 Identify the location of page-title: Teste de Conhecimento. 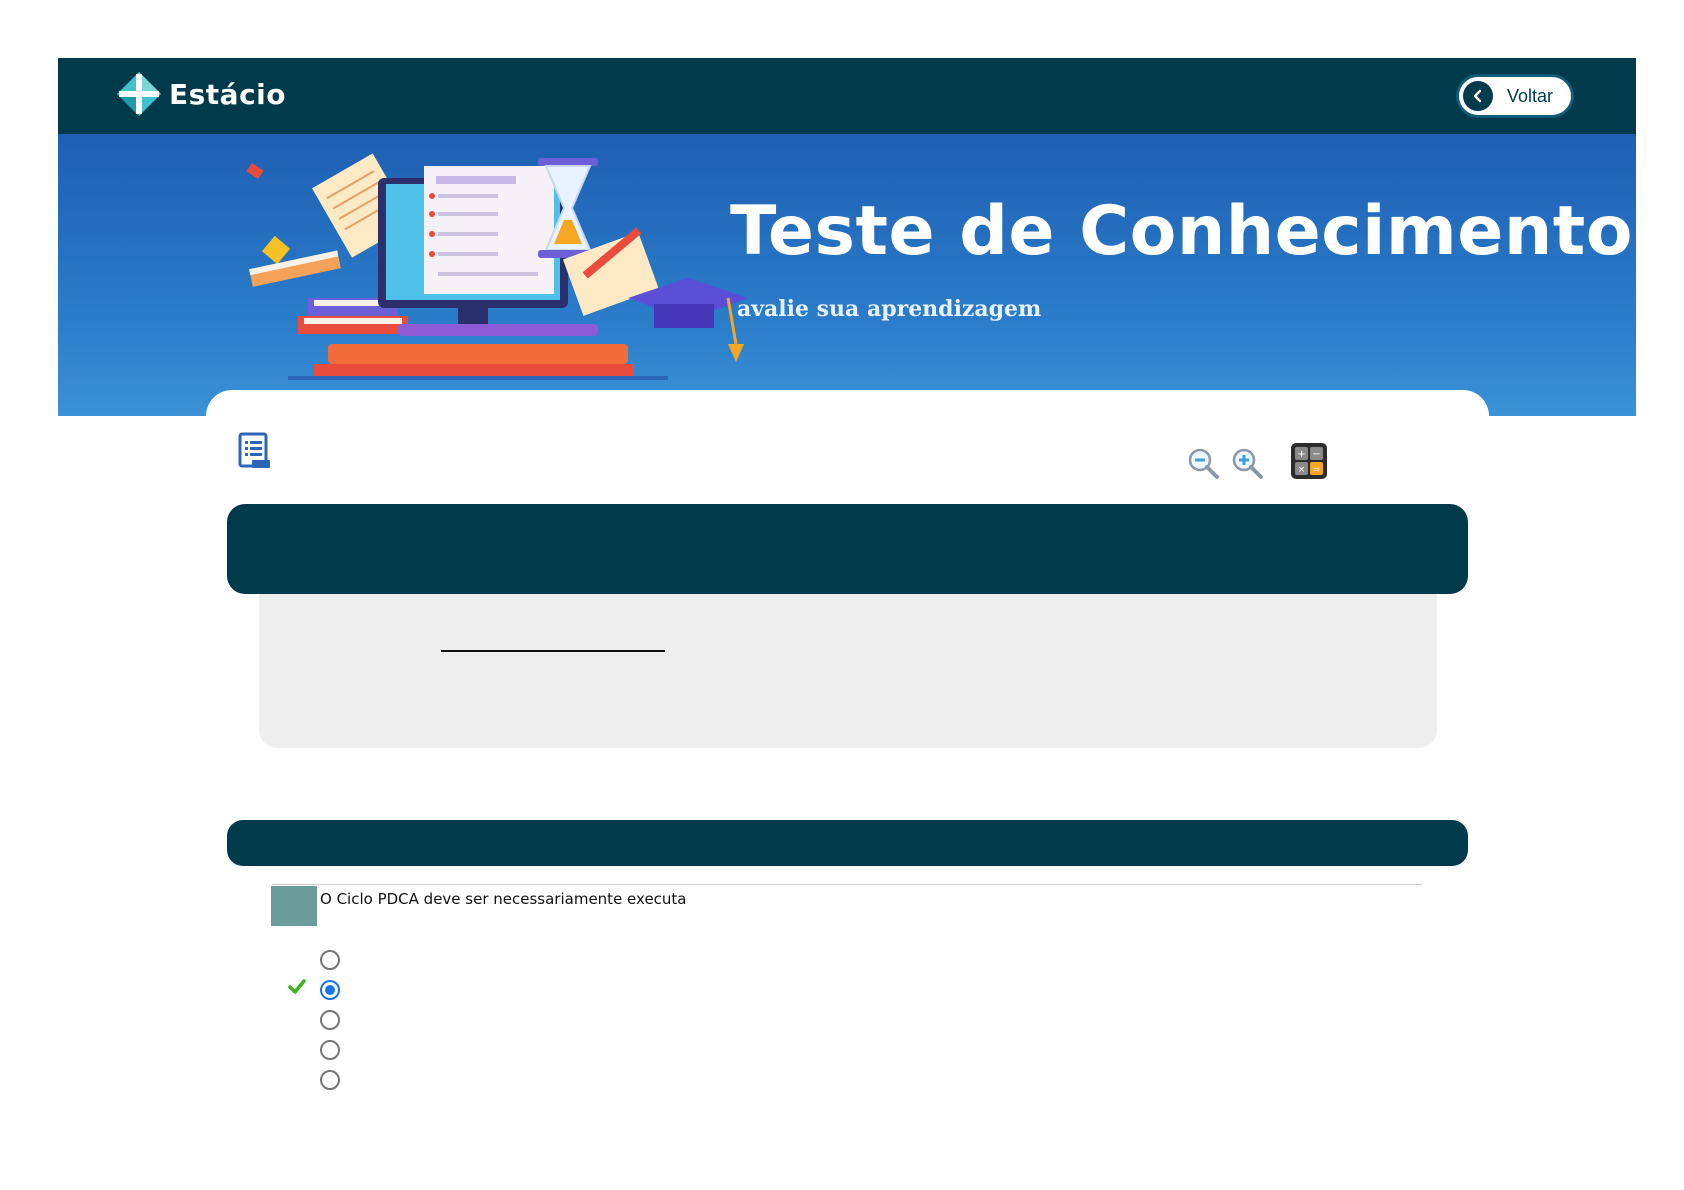
(1181, 231).